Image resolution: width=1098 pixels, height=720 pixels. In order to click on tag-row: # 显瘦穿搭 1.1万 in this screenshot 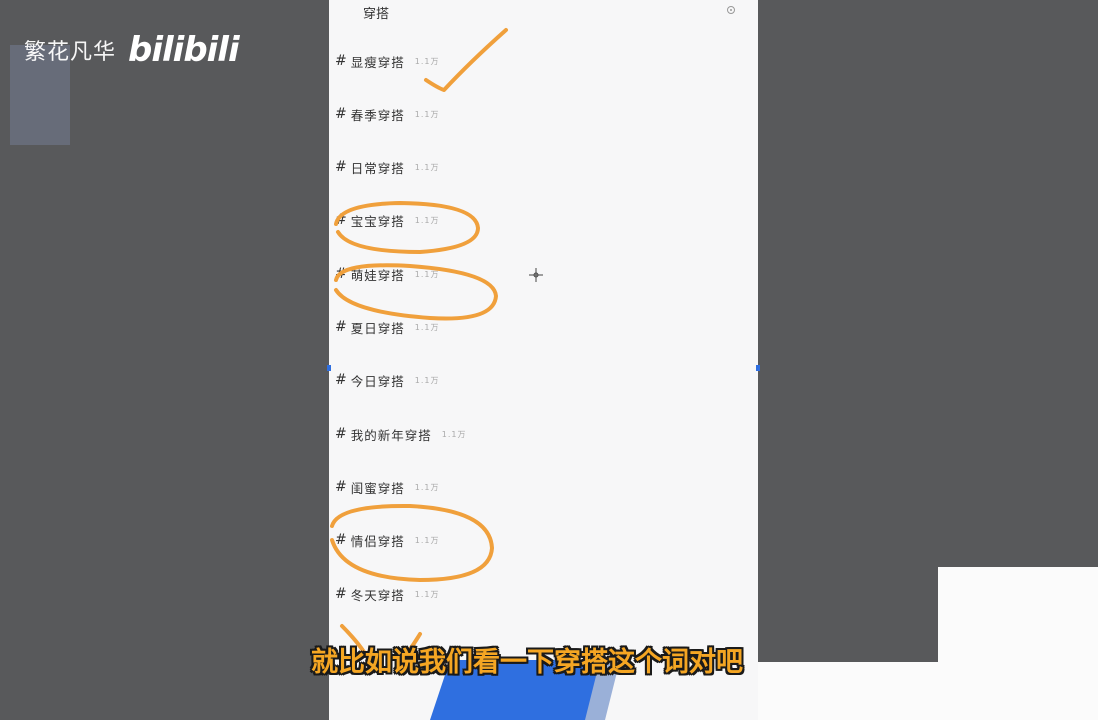, I will do `click(387, 61)`.